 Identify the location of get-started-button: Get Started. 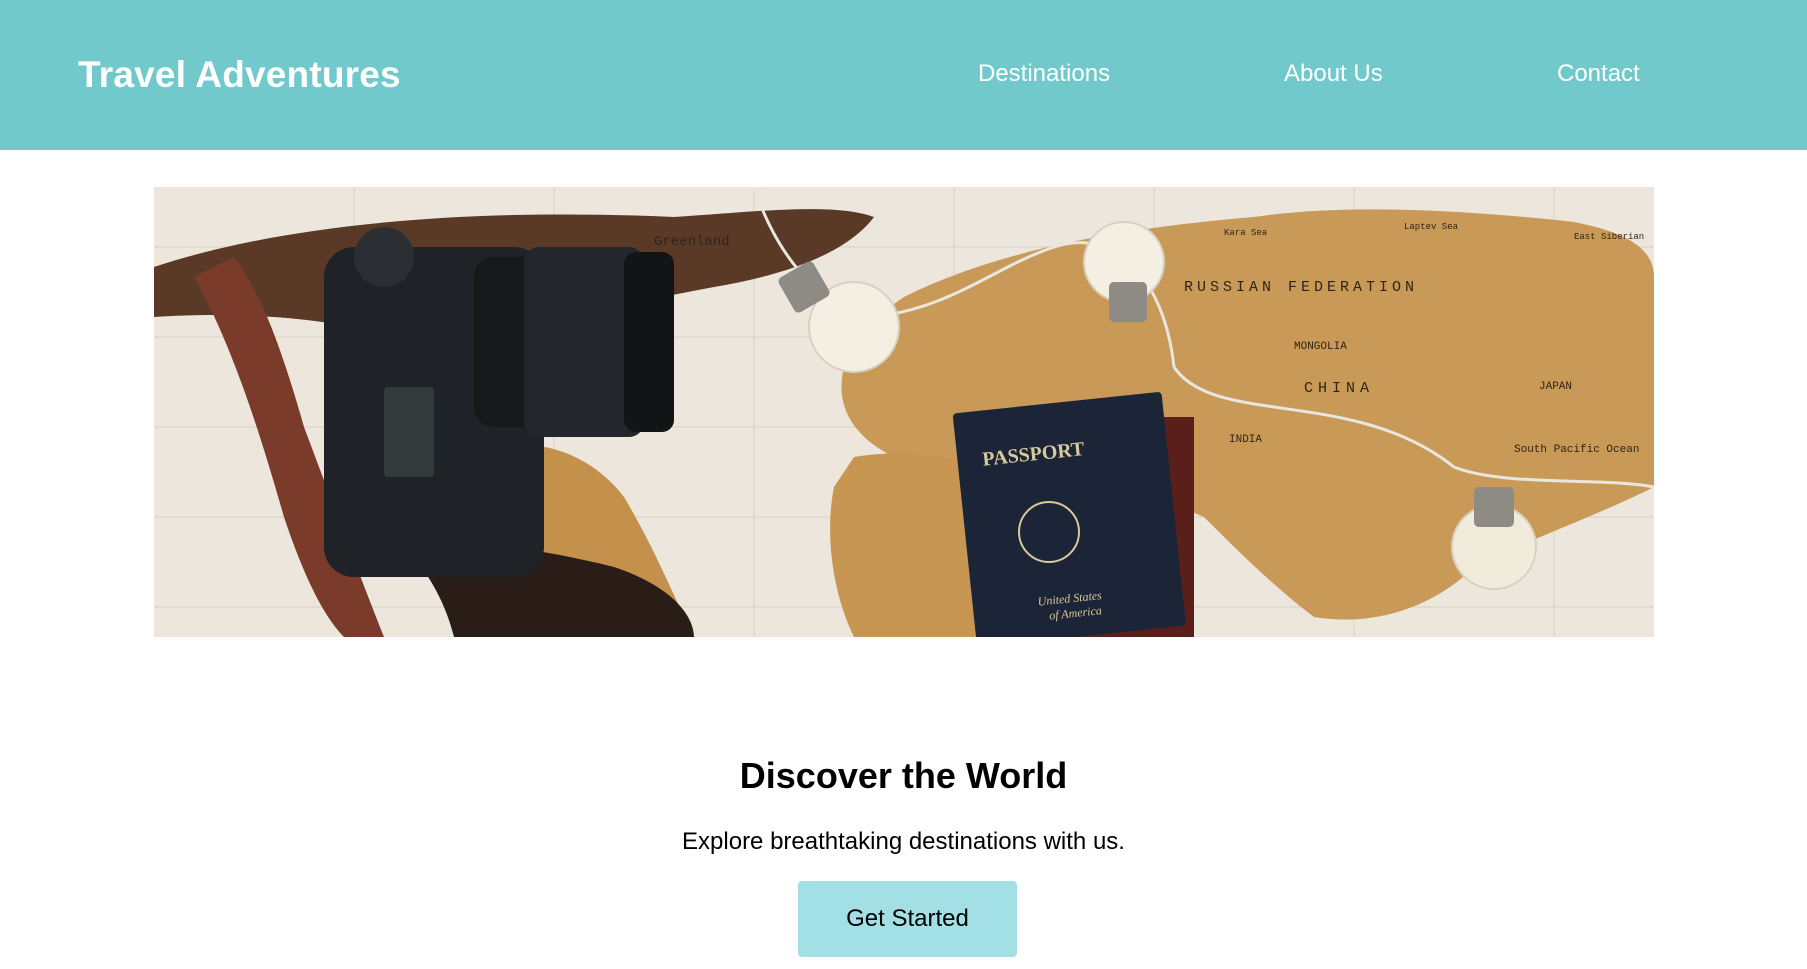
(907, 919).